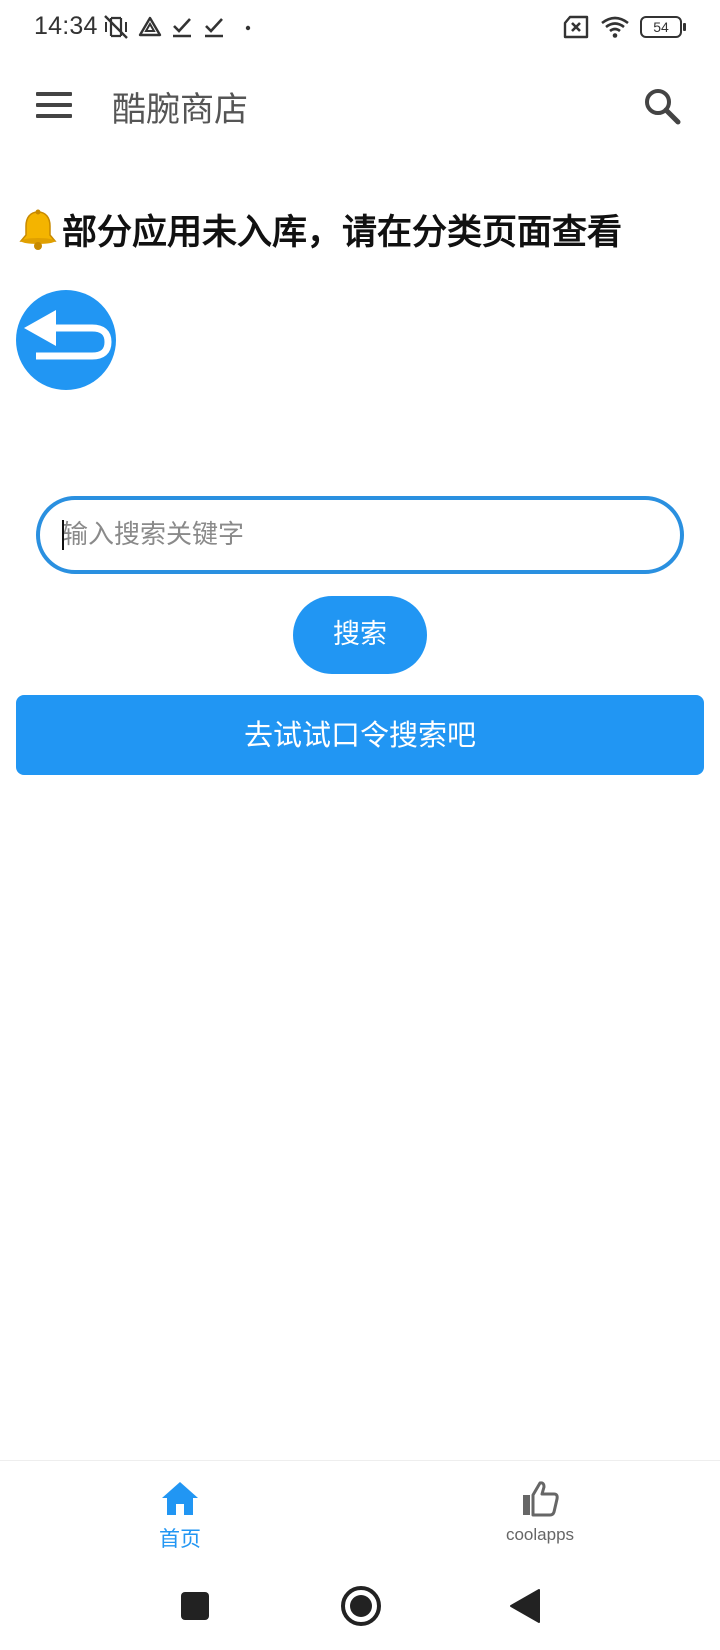 The height and width of the screenshot is (1650, 720). What do you see at coordinates (576, 27) in the screenshot?
I see `no-sim-icon` at bounding box center [576, 27].